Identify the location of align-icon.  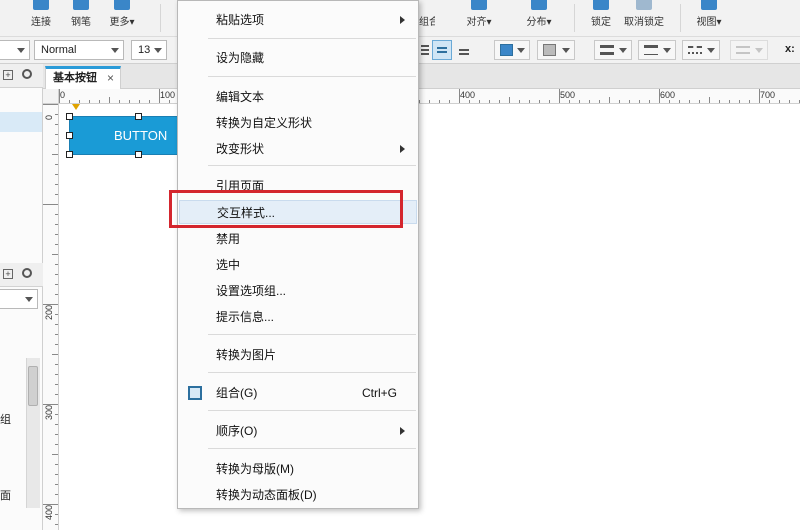
(479, 5).